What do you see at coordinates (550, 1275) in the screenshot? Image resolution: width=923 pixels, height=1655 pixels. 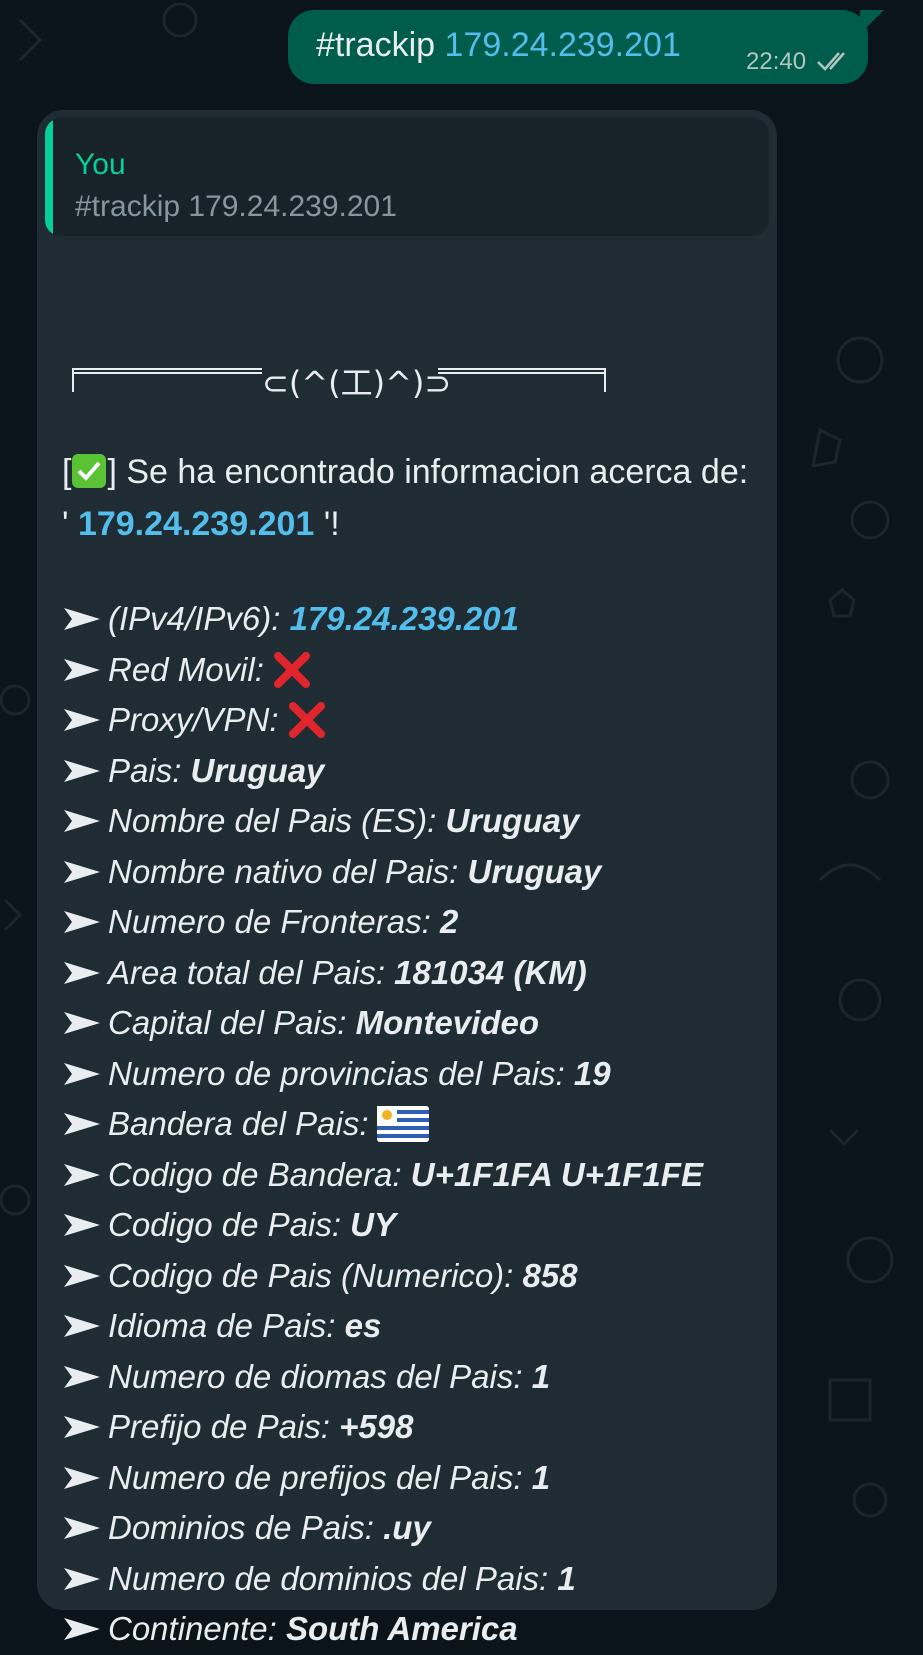 I see `info-value: 858` at bounding box center [550, 1275].